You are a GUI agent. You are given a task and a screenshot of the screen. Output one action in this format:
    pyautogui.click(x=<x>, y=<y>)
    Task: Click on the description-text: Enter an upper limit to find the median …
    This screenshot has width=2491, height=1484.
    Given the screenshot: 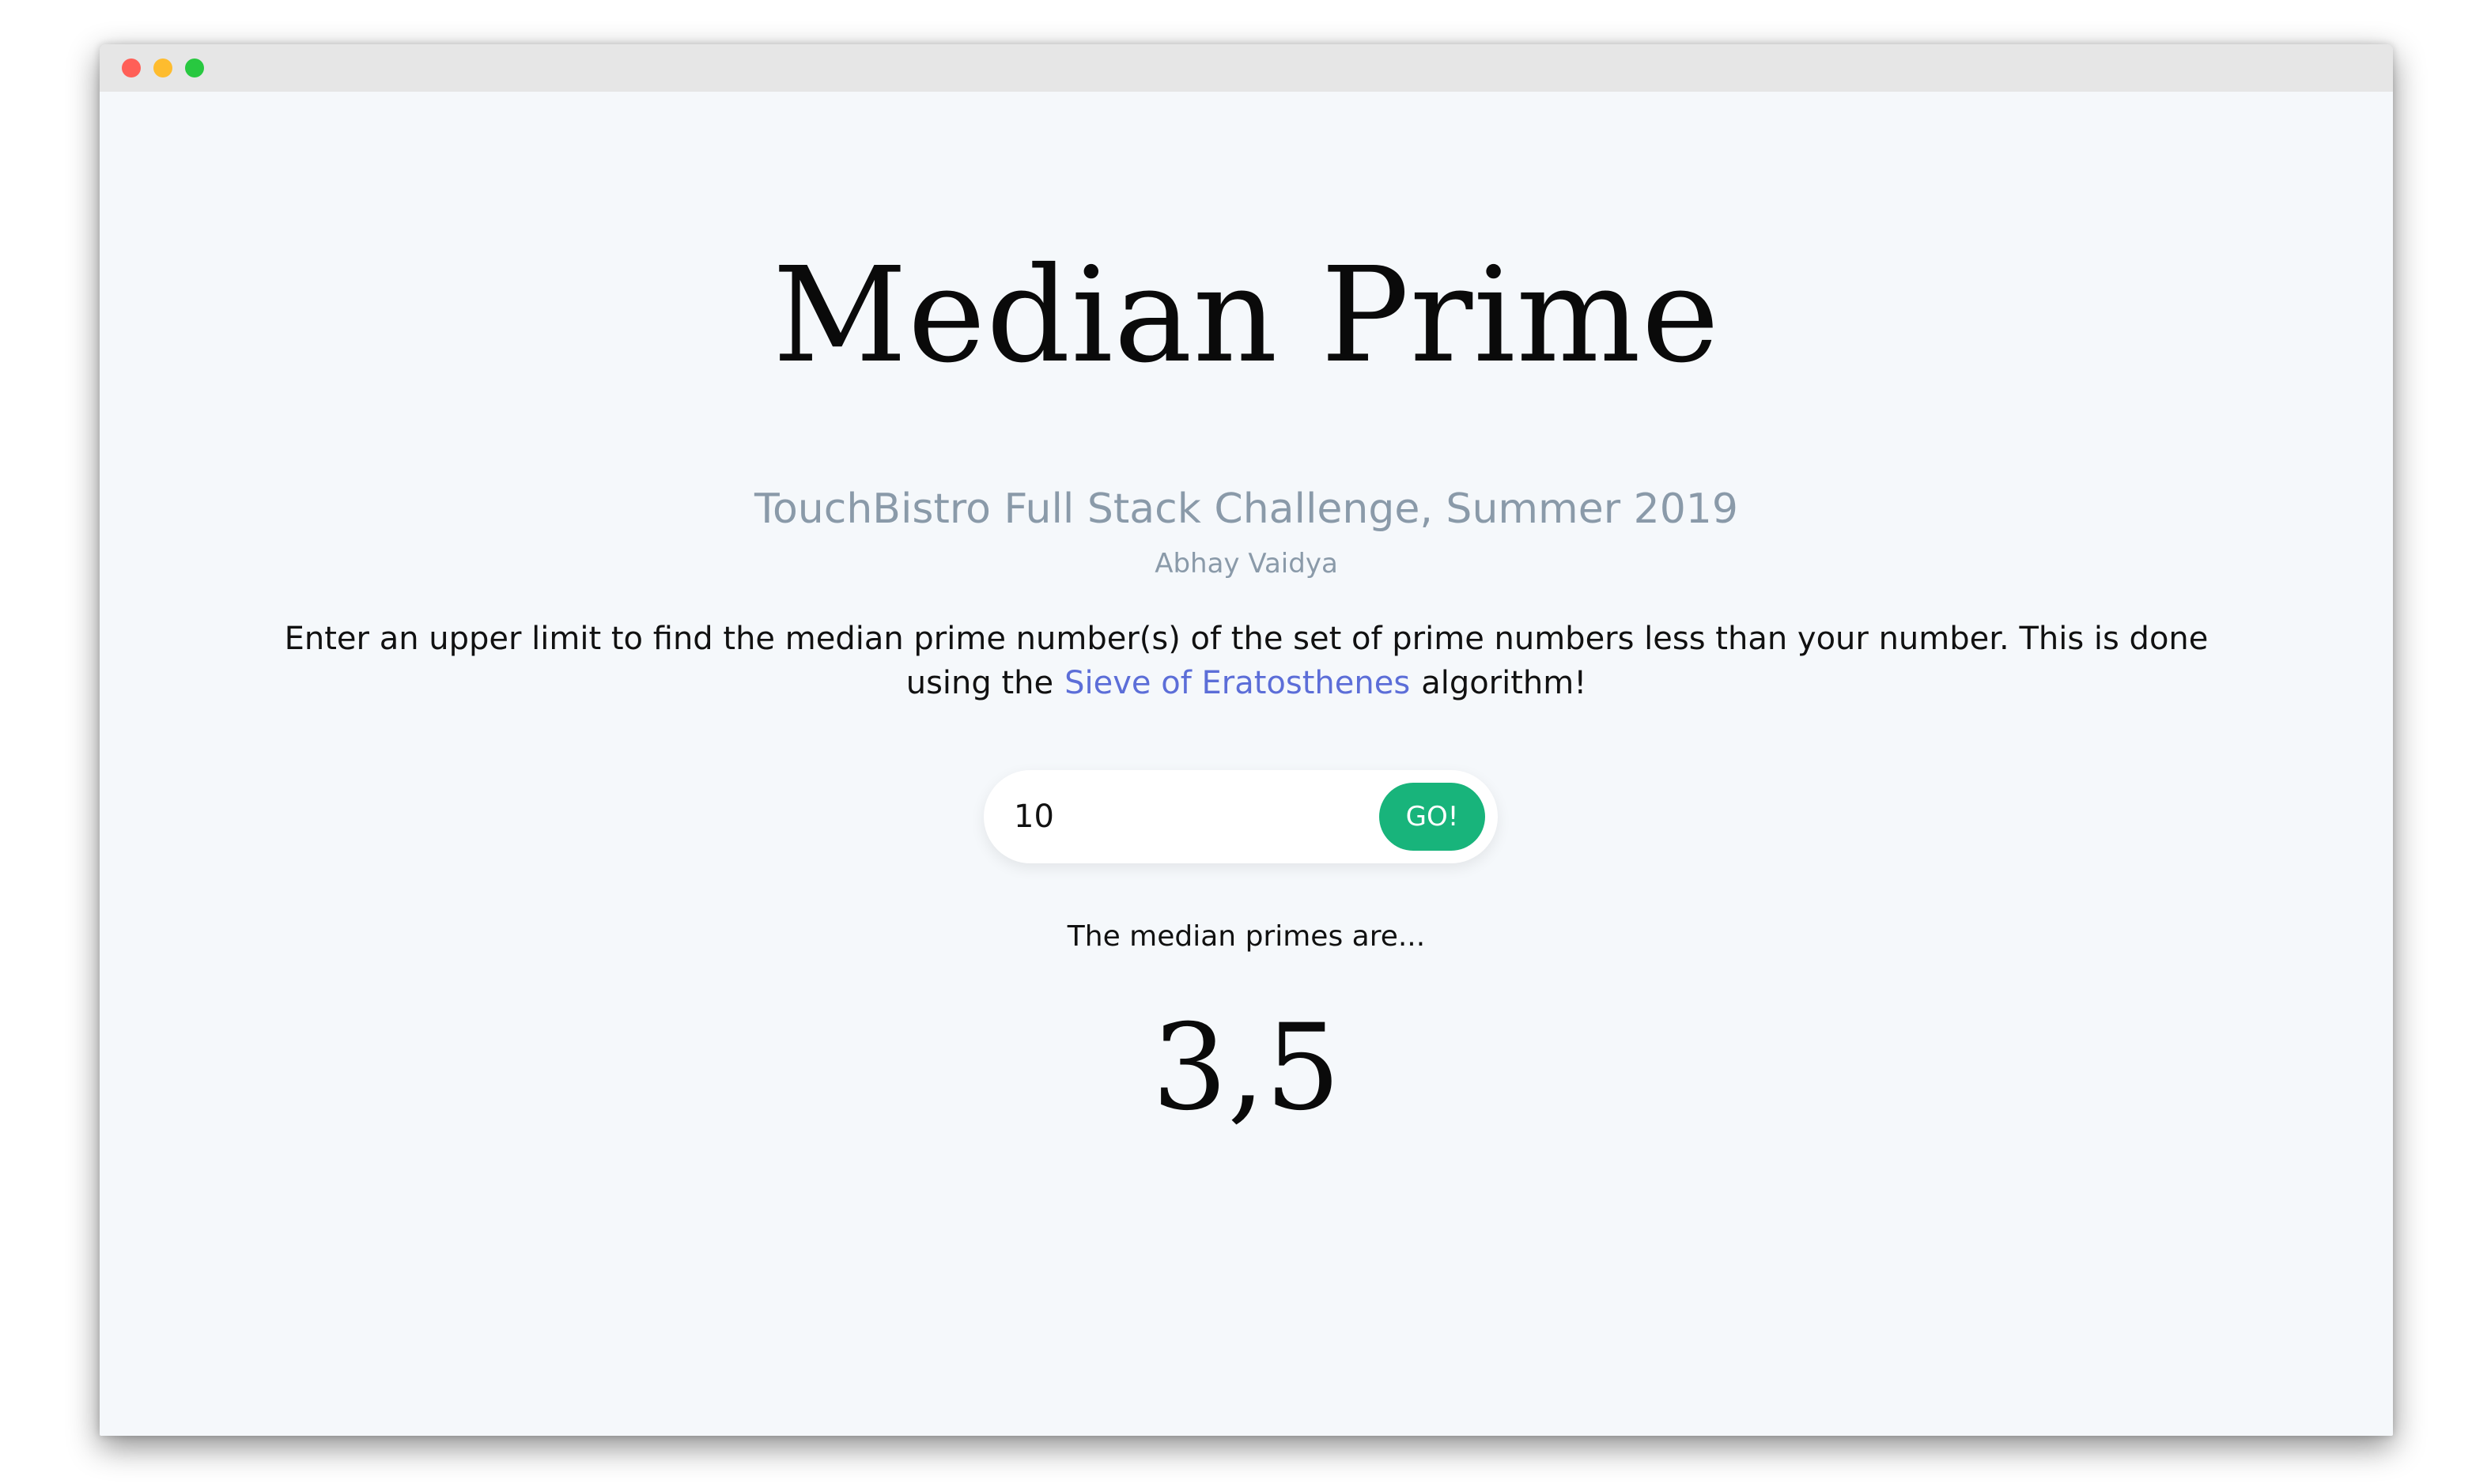 What is the action you would take?
    pyautogui.click(x=1246, y=661)
    